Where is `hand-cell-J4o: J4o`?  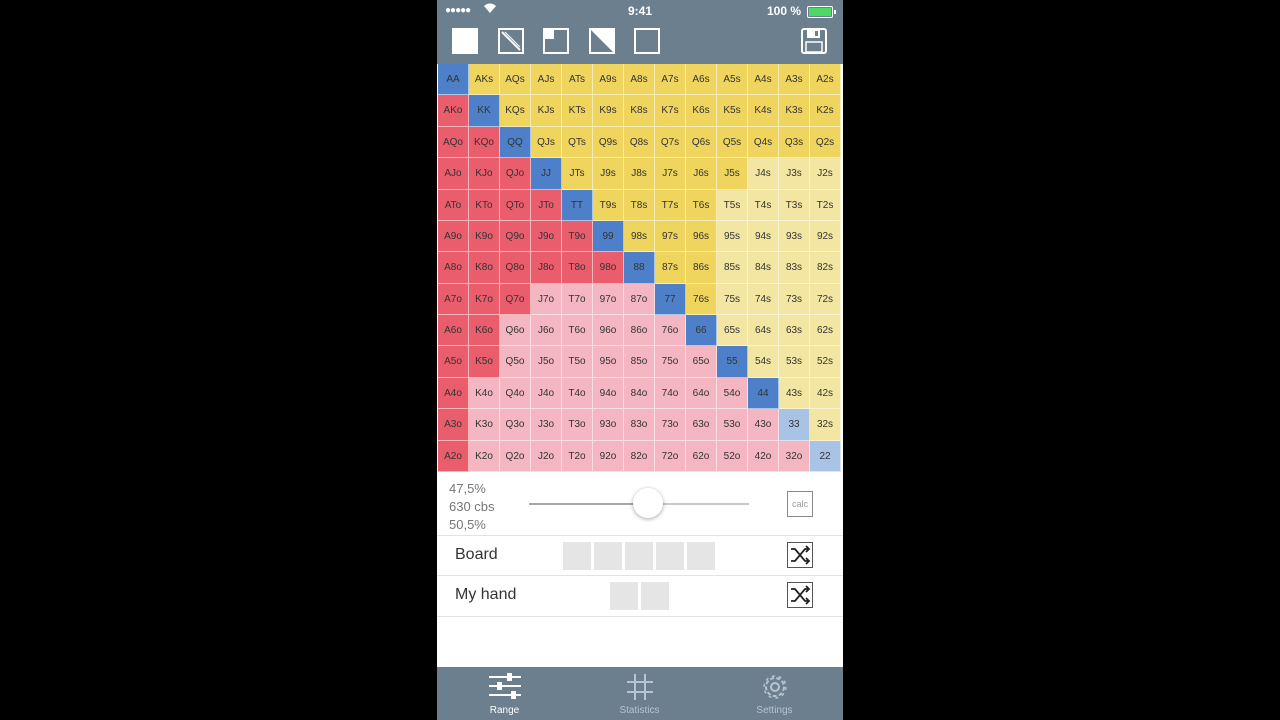 hand-cell-J4o: J4o is located at coordinates (546, 393).